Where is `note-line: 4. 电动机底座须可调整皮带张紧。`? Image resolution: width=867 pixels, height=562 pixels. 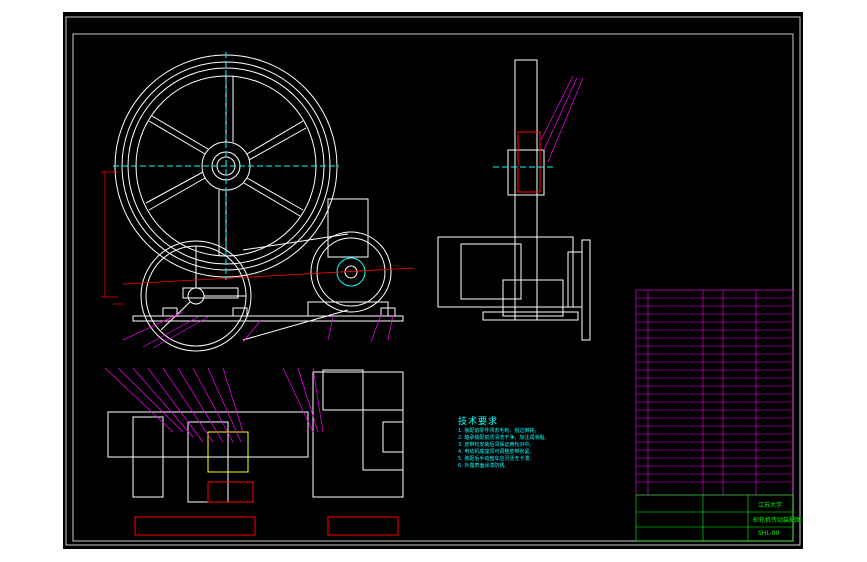 note-line: 4. 电动机底座须可调整皮带张紧。 is located at coordinates (496, 452).